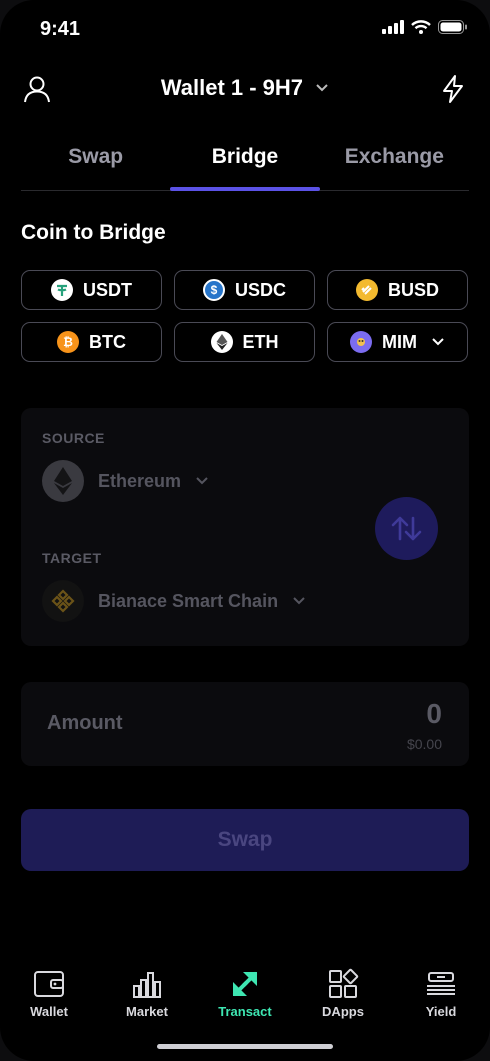  Describe the element at coordinates (68, 342) in the screenshot. I see `btc-icon: ₿` at that location.